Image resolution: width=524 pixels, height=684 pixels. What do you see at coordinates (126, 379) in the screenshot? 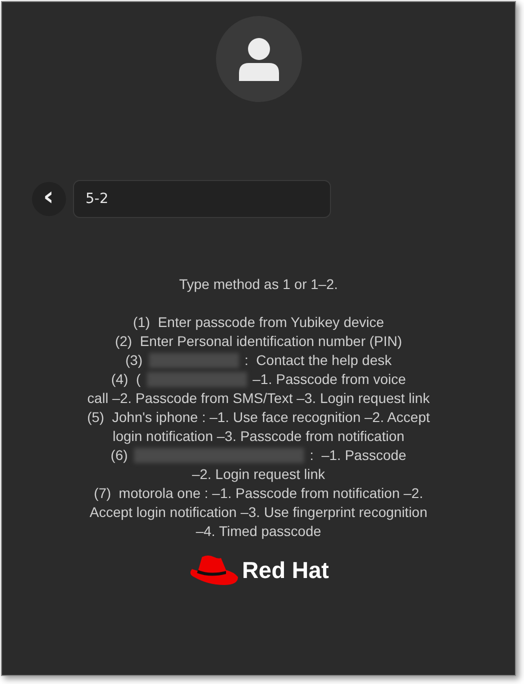
I see `option-number: (4) (` at bounding box center [126, 379].